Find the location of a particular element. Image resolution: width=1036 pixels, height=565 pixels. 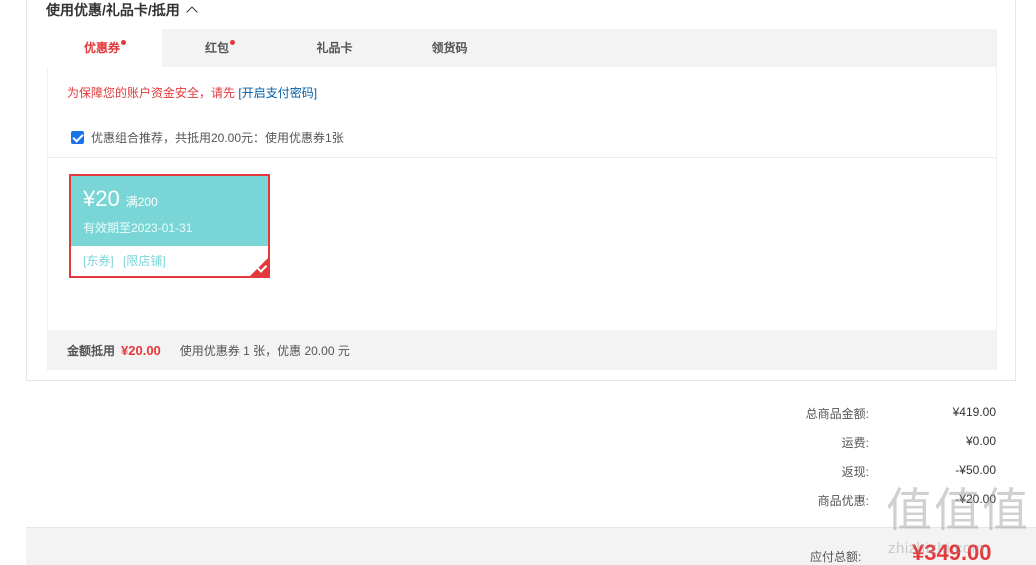

combo-text: 优惠组合推荐，共抵用20.00元：使用优惠券1张 is located at coordinates (217, 138).